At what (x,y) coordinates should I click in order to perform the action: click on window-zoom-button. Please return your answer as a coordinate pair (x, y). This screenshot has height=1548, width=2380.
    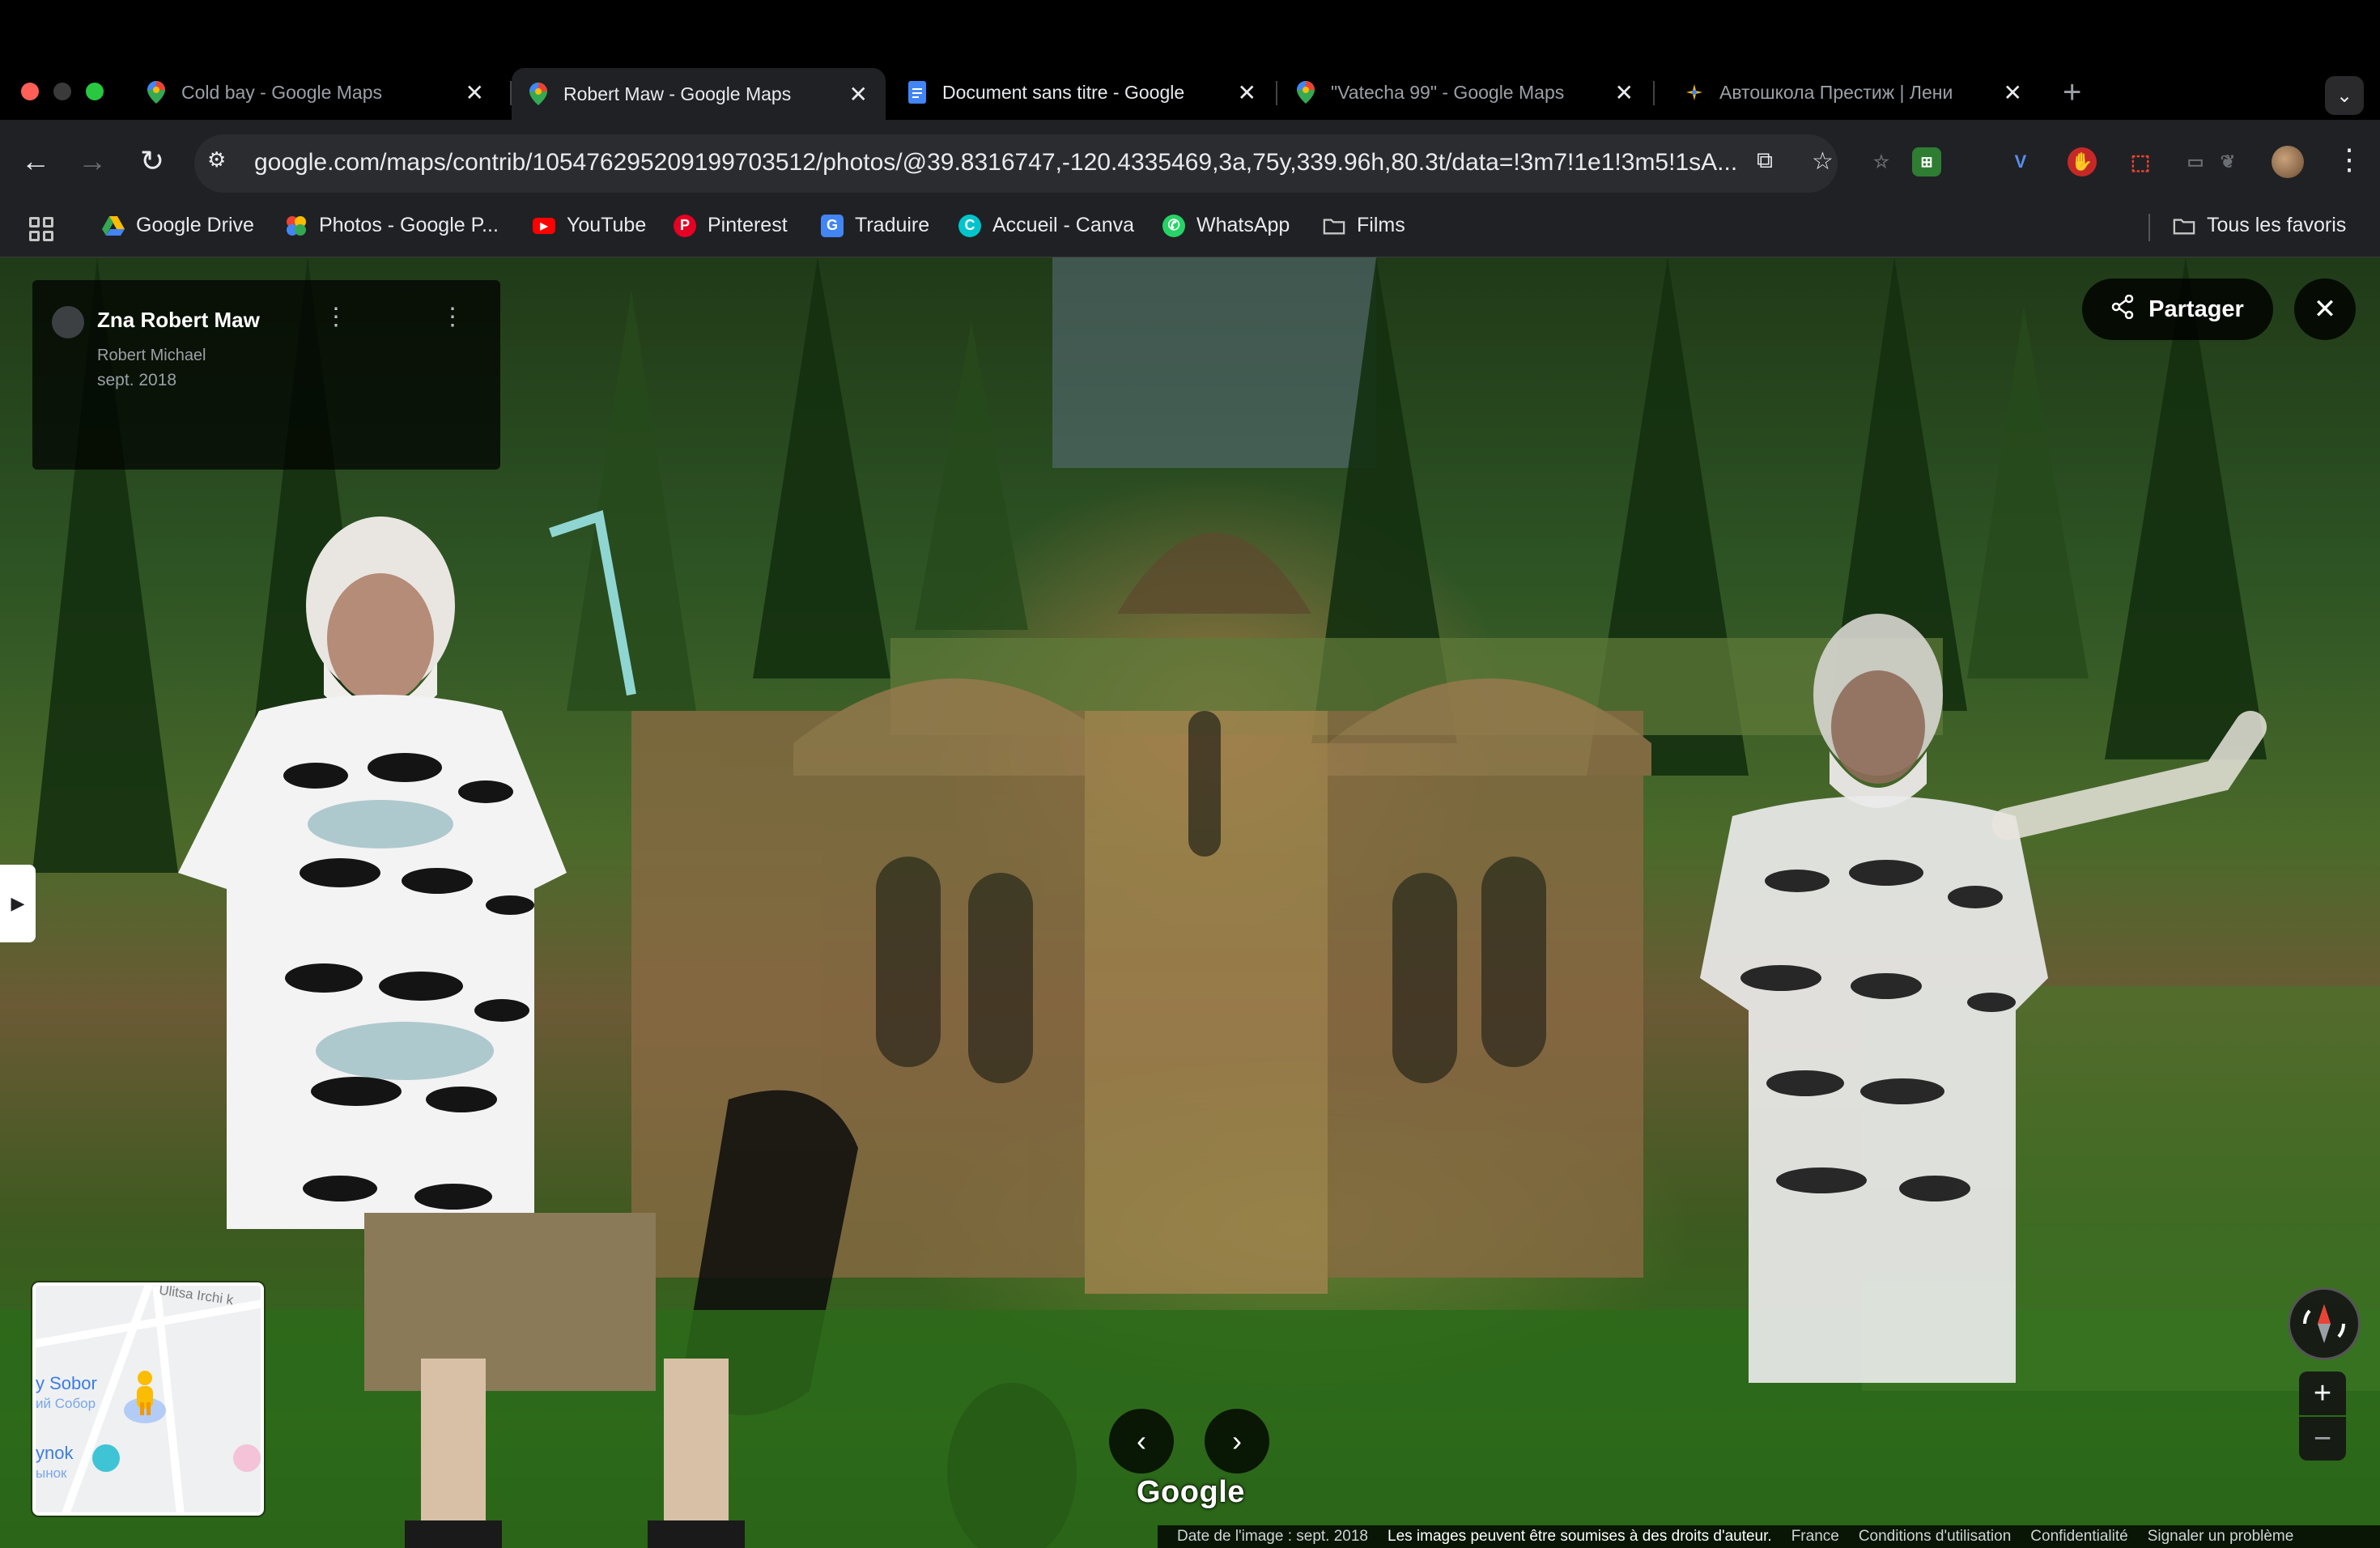
    Looking at the image, I should click on (95, 92).